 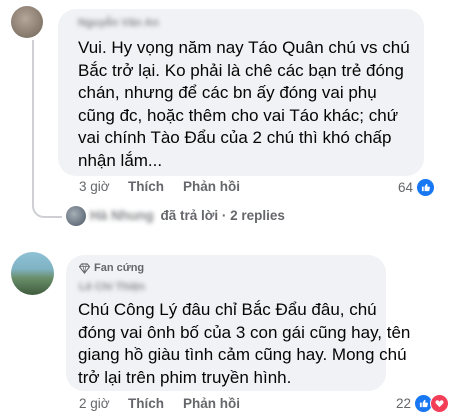 I want to click on reply-author: Hà Nhung, so click(x=122, y=215).